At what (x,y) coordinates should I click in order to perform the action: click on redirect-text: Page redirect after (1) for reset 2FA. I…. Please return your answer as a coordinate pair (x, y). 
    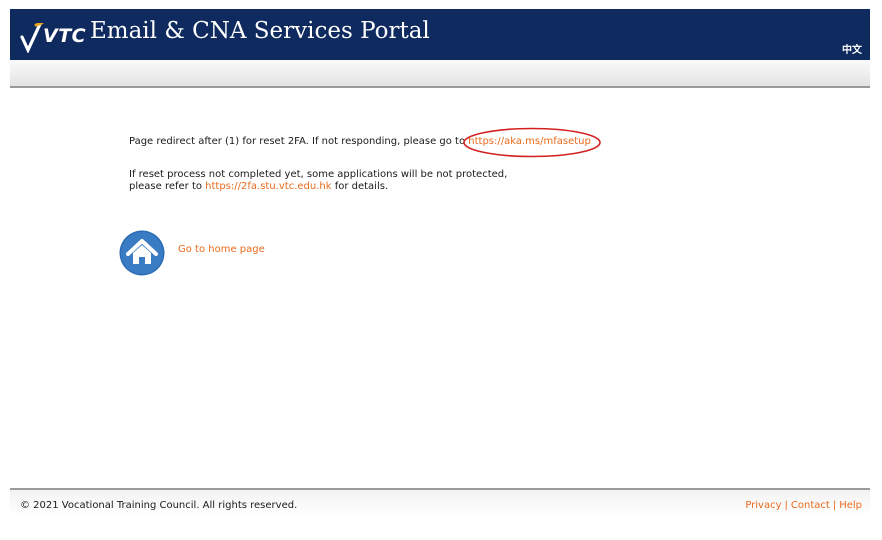
    Looking at the image, I should click on (299, 141).